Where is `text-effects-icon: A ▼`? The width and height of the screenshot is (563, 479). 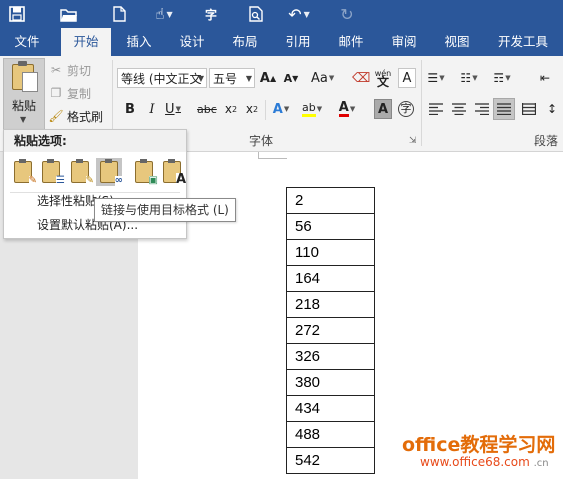
text-effects-icon: A ▼ is located at coordinates (281, 109).